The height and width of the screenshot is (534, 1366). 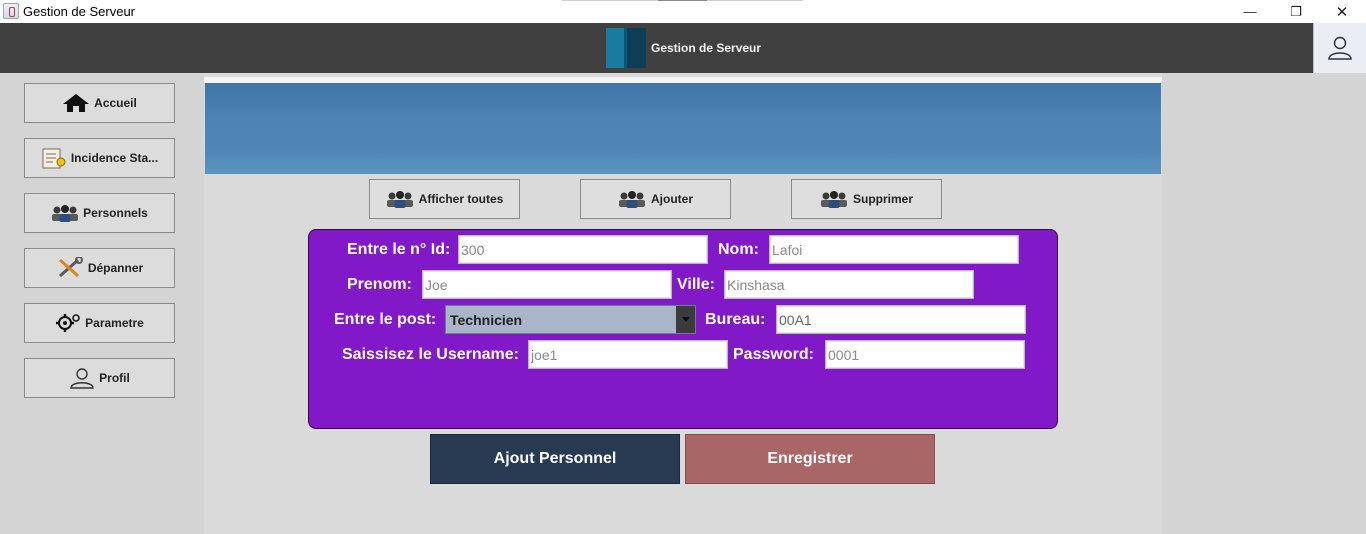 I want to click on sidebar-item-personnels: Personnels, so click(x=99, y=213).